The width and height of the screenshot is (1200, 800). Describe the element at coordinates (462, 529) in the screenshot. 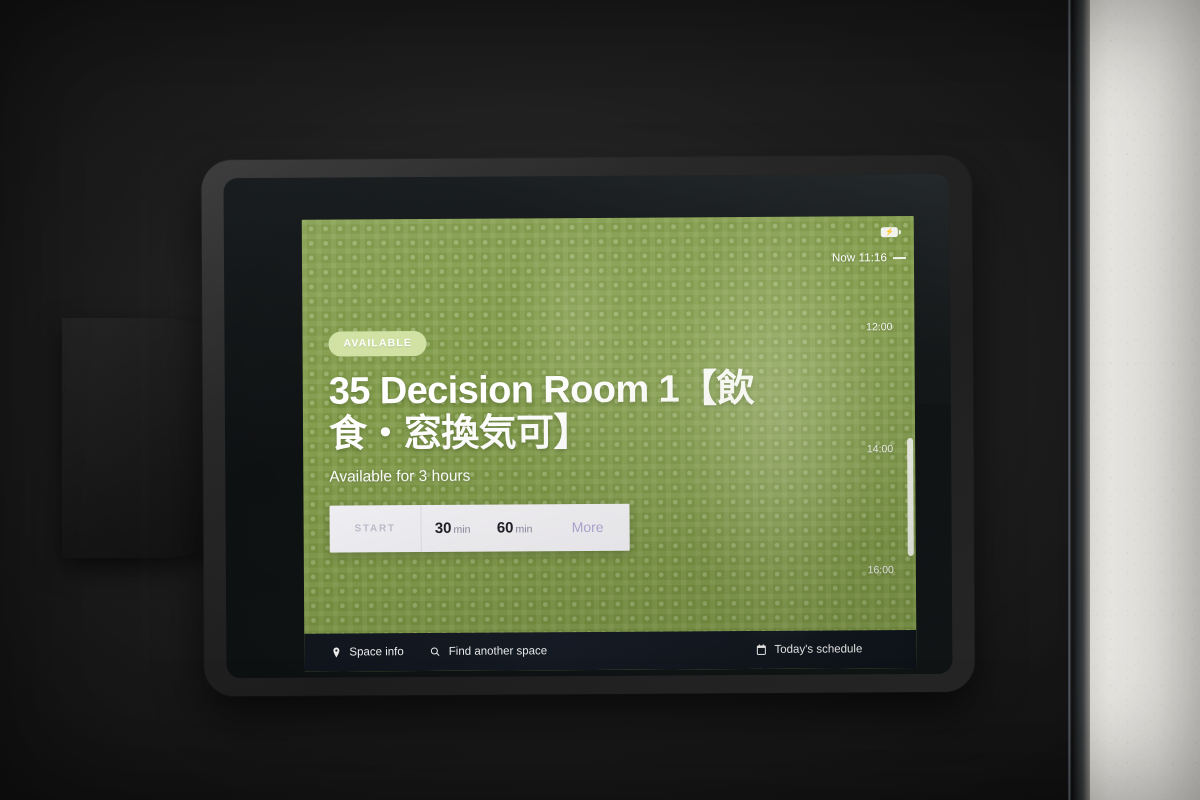

I see `book-30min-unit: min` at that location.